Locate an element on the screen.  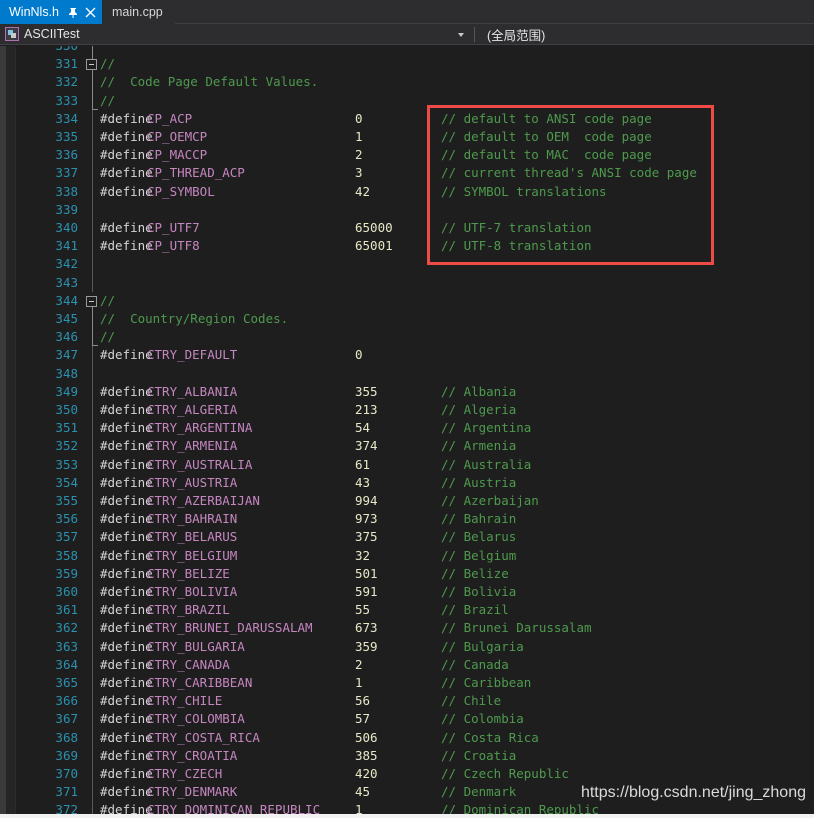
code-line: 353 #define CTRY_AUSTRALIA 61 // Australia is located at coordinates (407, 465).